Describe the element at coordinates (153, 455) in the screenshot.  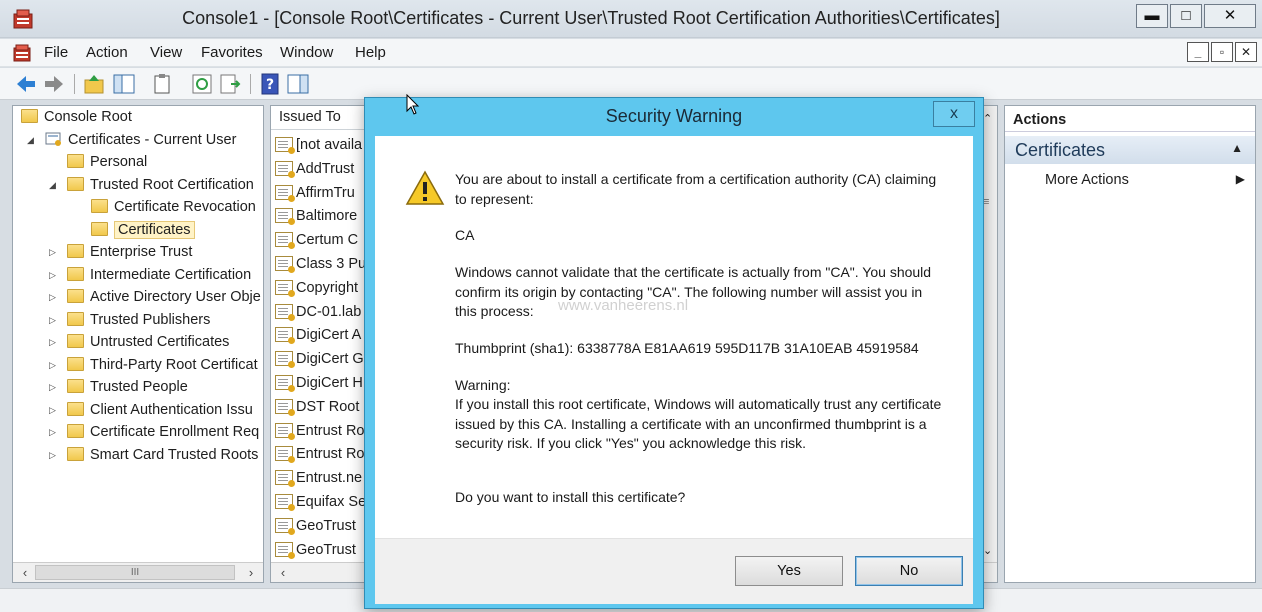
I see `tree-item-smart-card-trusted-roots: ▷ Smart Card Trusted Roots` at that location.